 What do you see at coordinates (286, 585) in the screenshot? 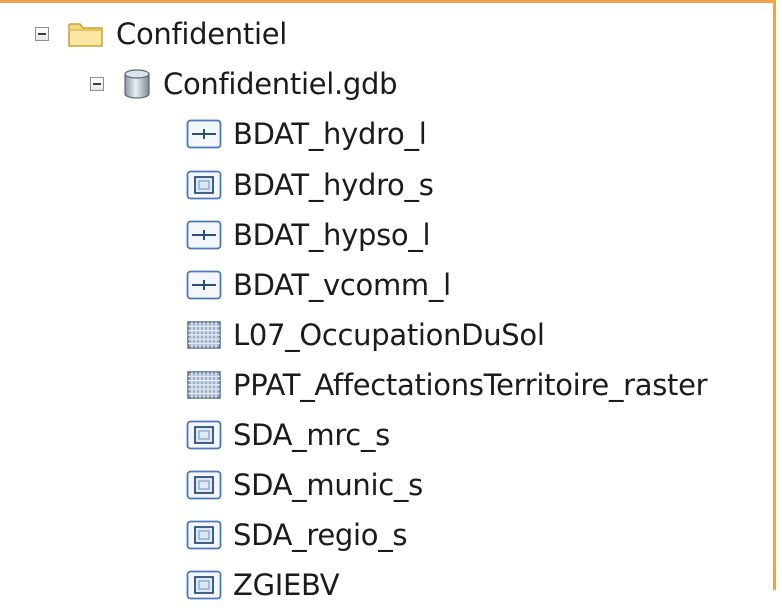
I see `tree-item-label: ZGIEBV` at bounding box center [286, 585].